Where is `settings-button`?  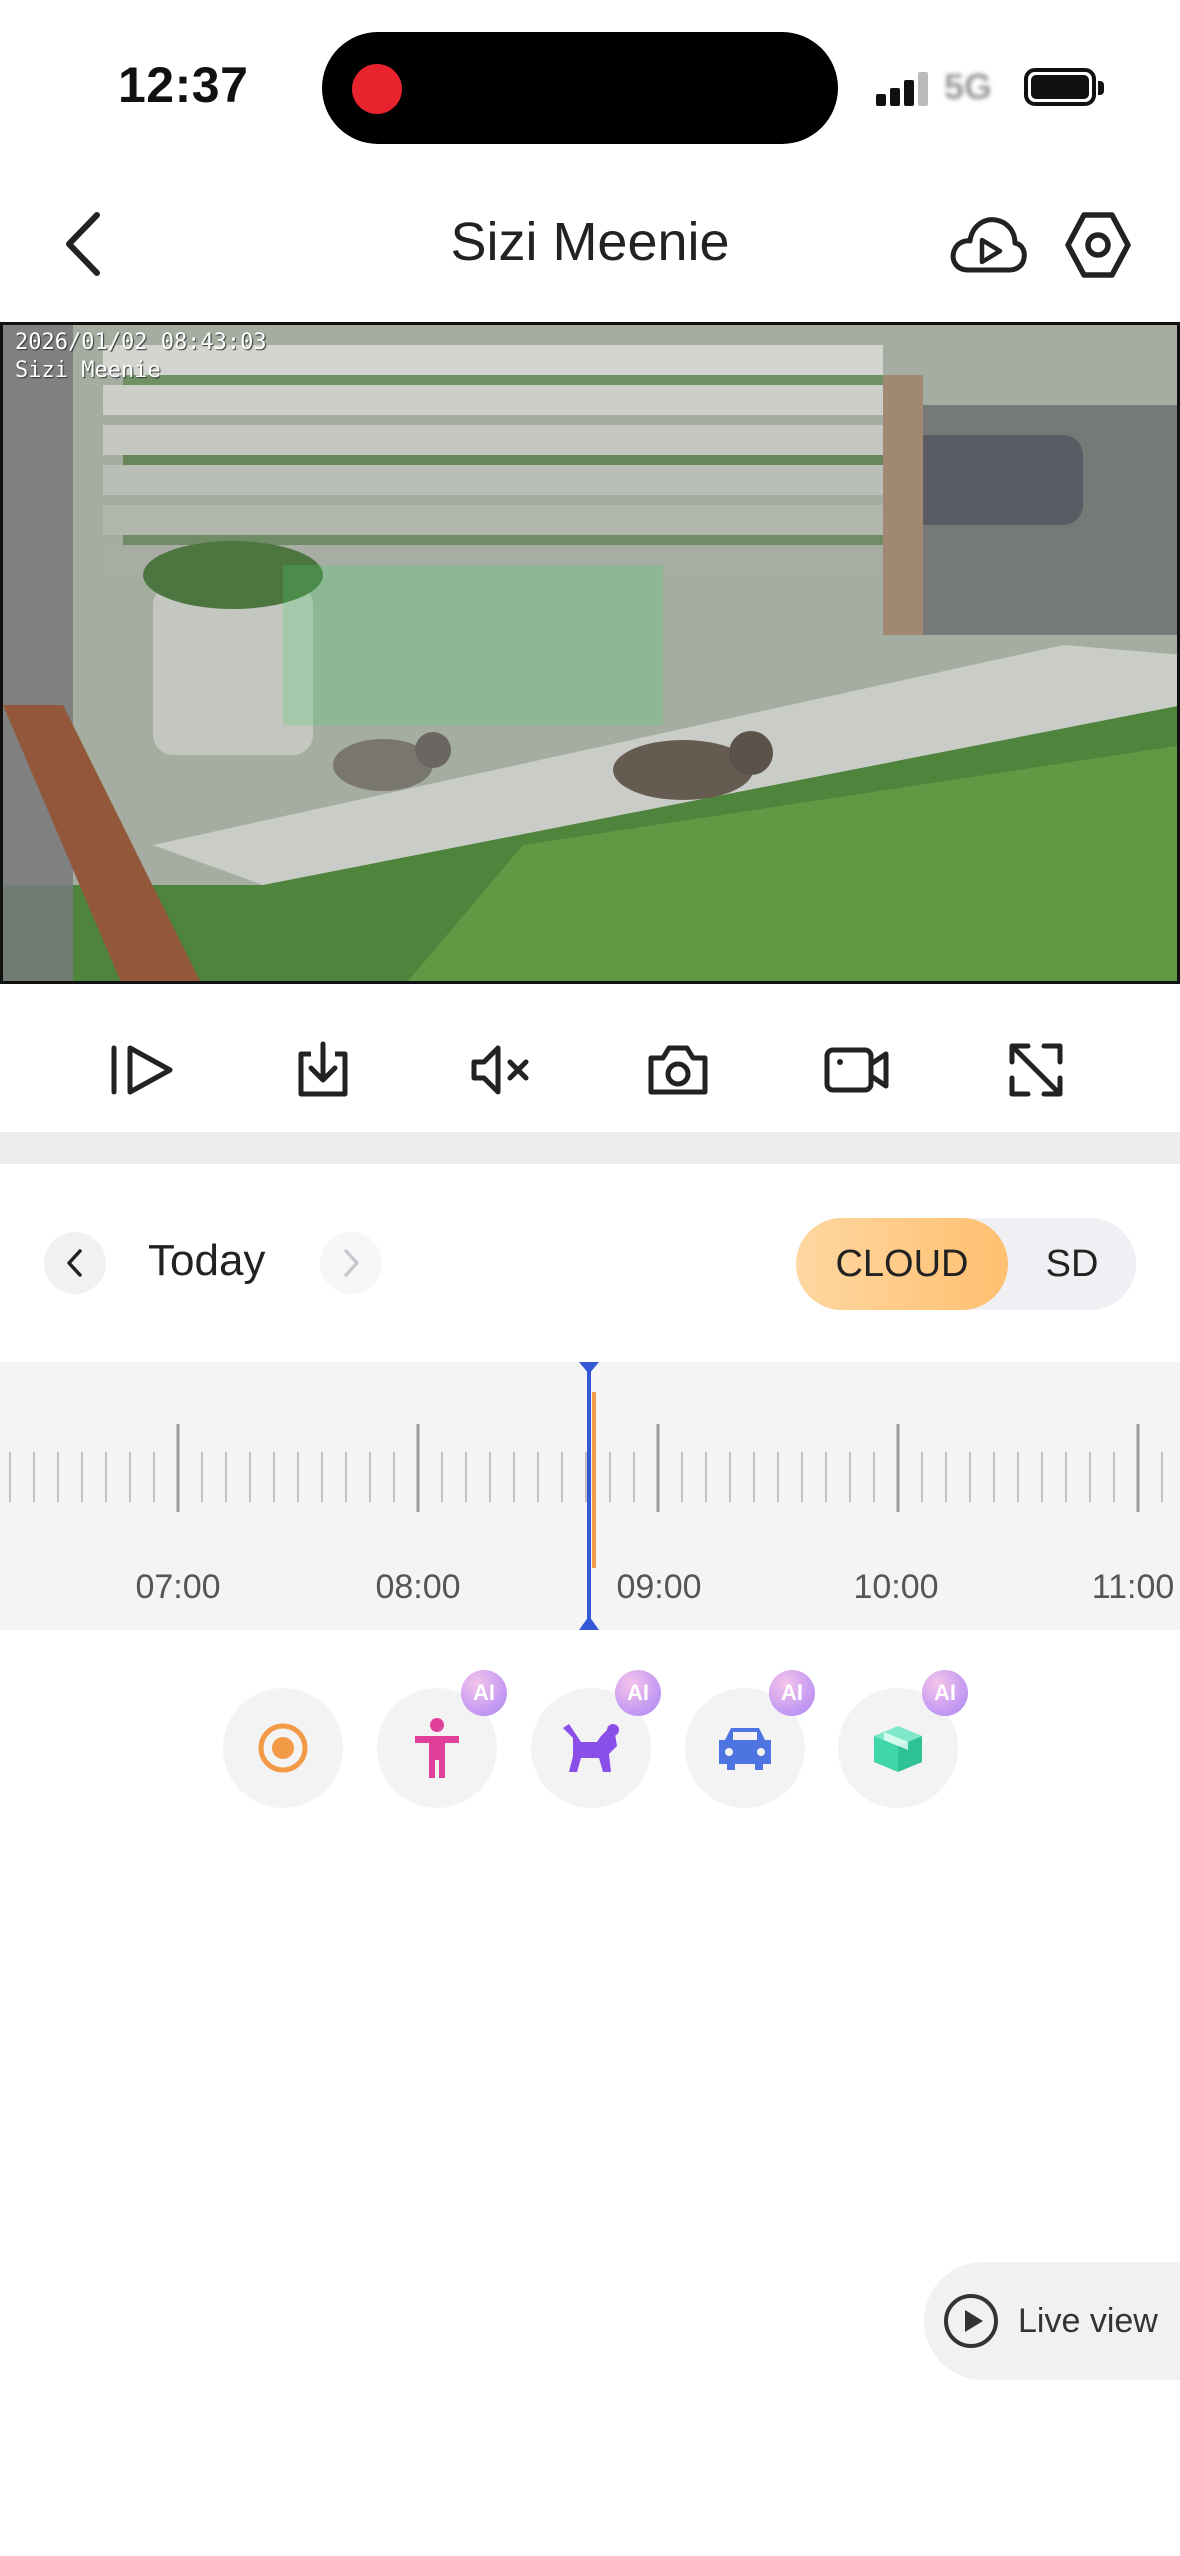
settings-button is located at coordinates (1098, 245).